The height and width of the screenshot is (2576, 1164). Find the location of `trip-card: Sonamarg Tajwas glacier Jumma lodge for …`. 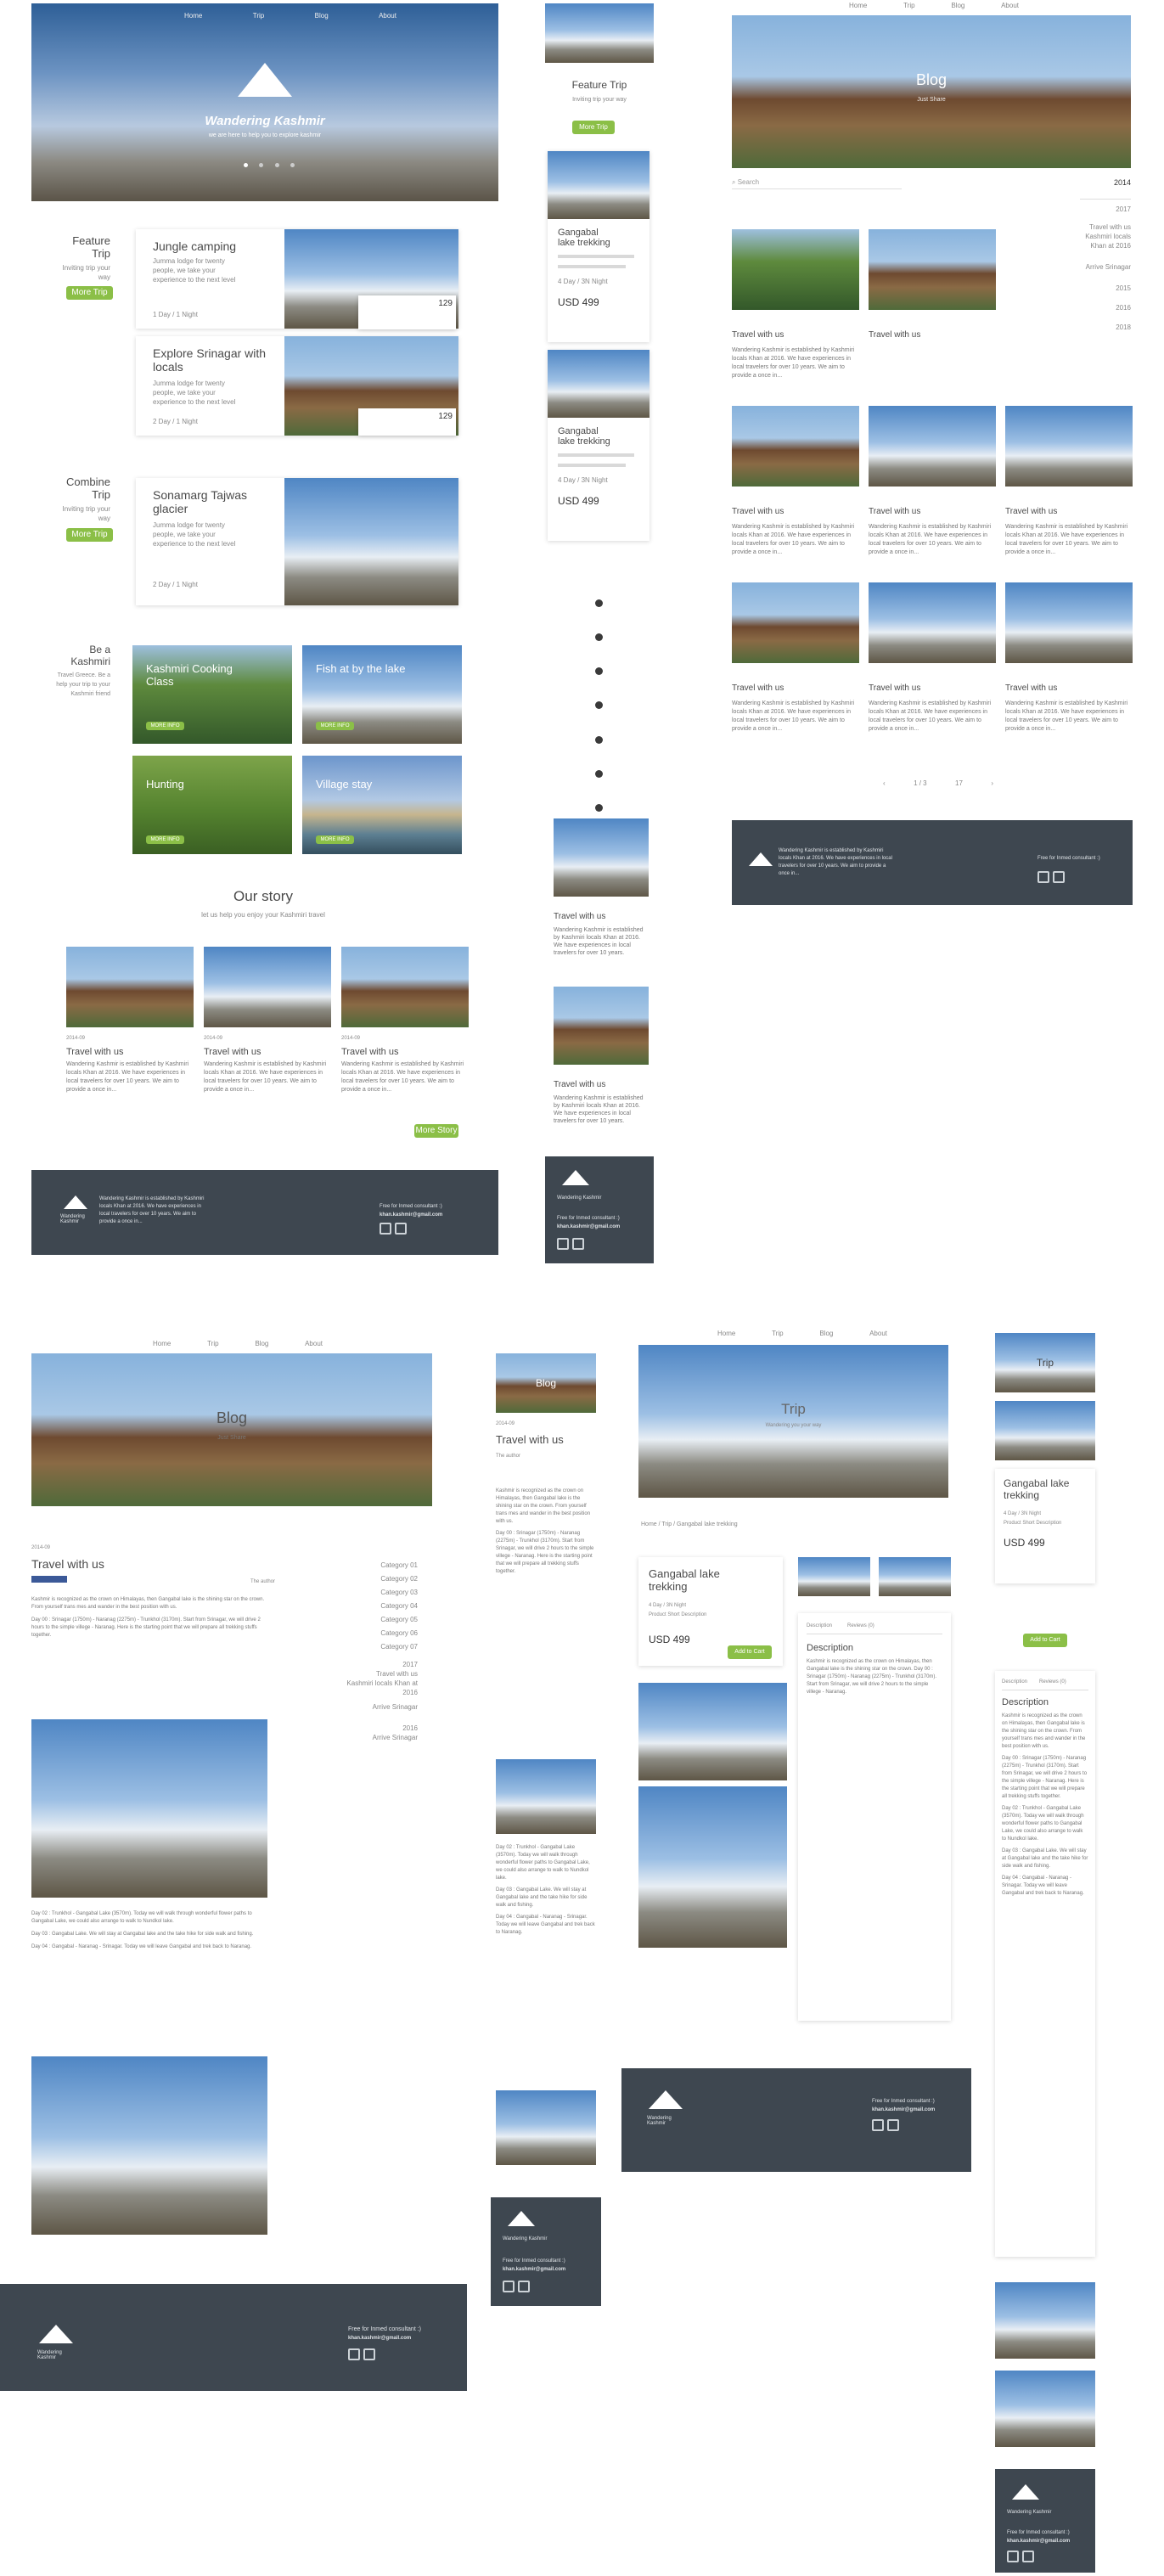

trip-card: Sonamarg Tajwas glacier Jumma lodge for … is located at coordinates (297, 541).